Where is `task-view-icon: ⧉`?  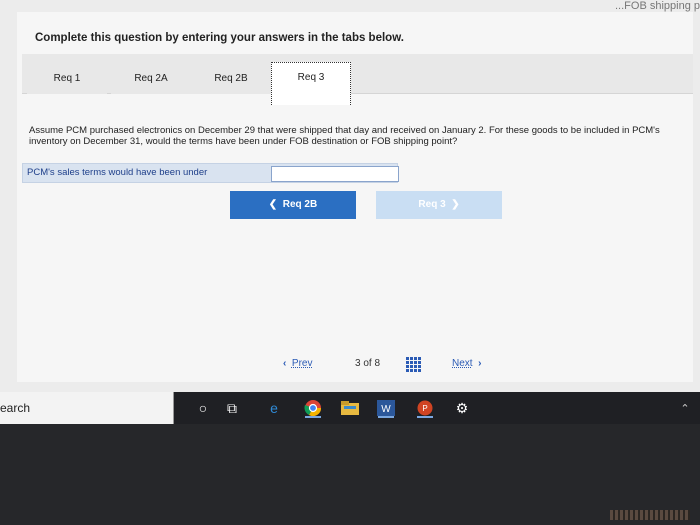
task-view-icon: ⧉ is located at coordinates (232, 408).